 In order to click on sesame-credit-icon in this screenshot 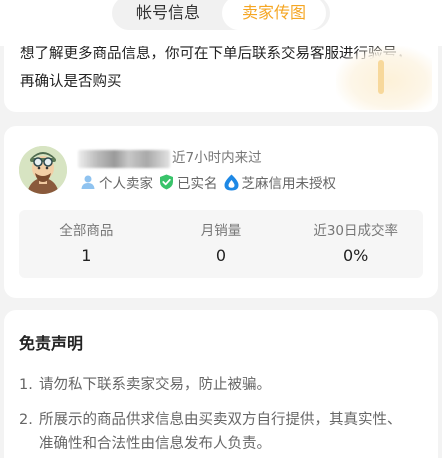, I will do `click(231, 182)`.